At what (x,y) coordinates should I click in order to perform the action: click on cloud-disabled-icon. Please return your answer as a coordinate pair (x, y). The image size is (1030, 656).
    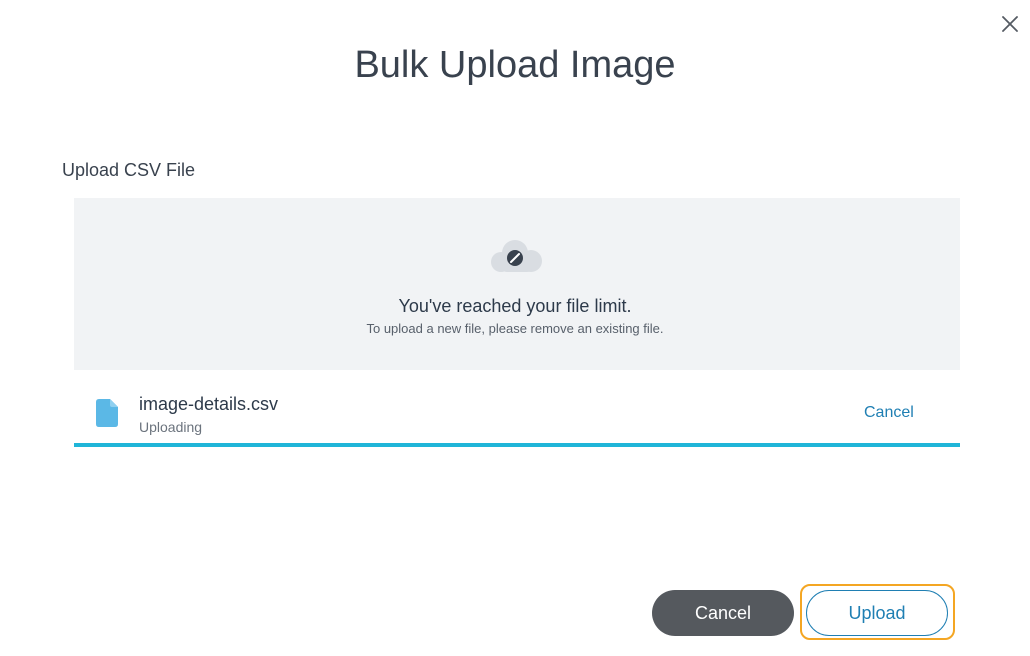
    Looking at the image, I should click on (517, 256).